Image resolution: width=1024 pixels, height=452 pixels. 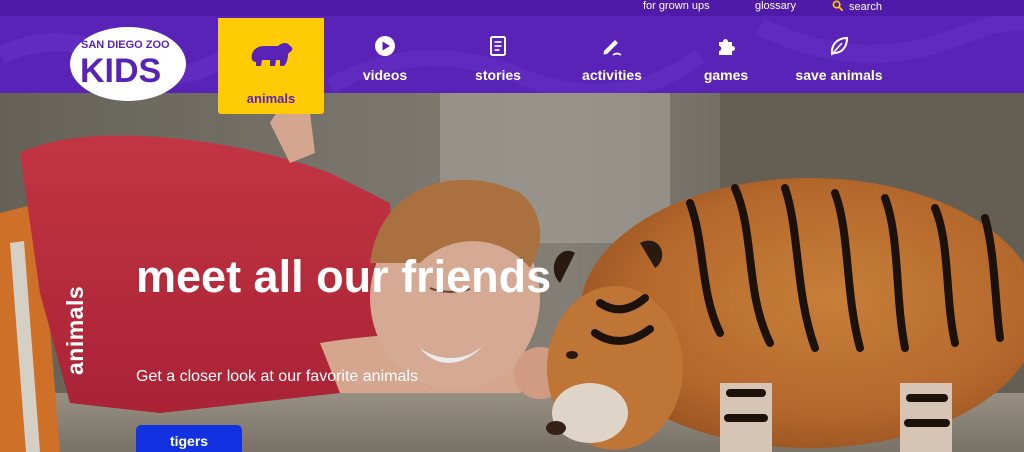 What do you see at coordinates (612, 48) in the screenshot?
I see `pencil-icon` at bounding box center [612, 48].